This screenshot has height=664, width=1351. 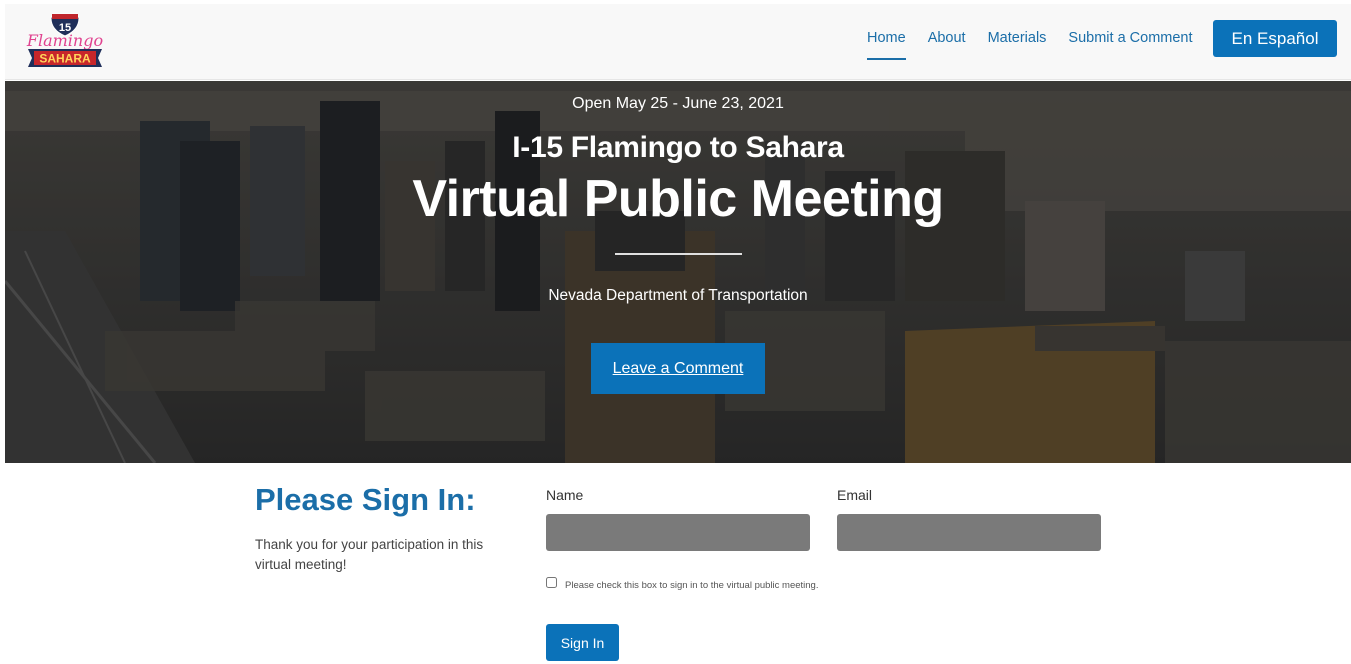 I want to click on spanish-language-button: En Español, so click(x=1275, y=38).